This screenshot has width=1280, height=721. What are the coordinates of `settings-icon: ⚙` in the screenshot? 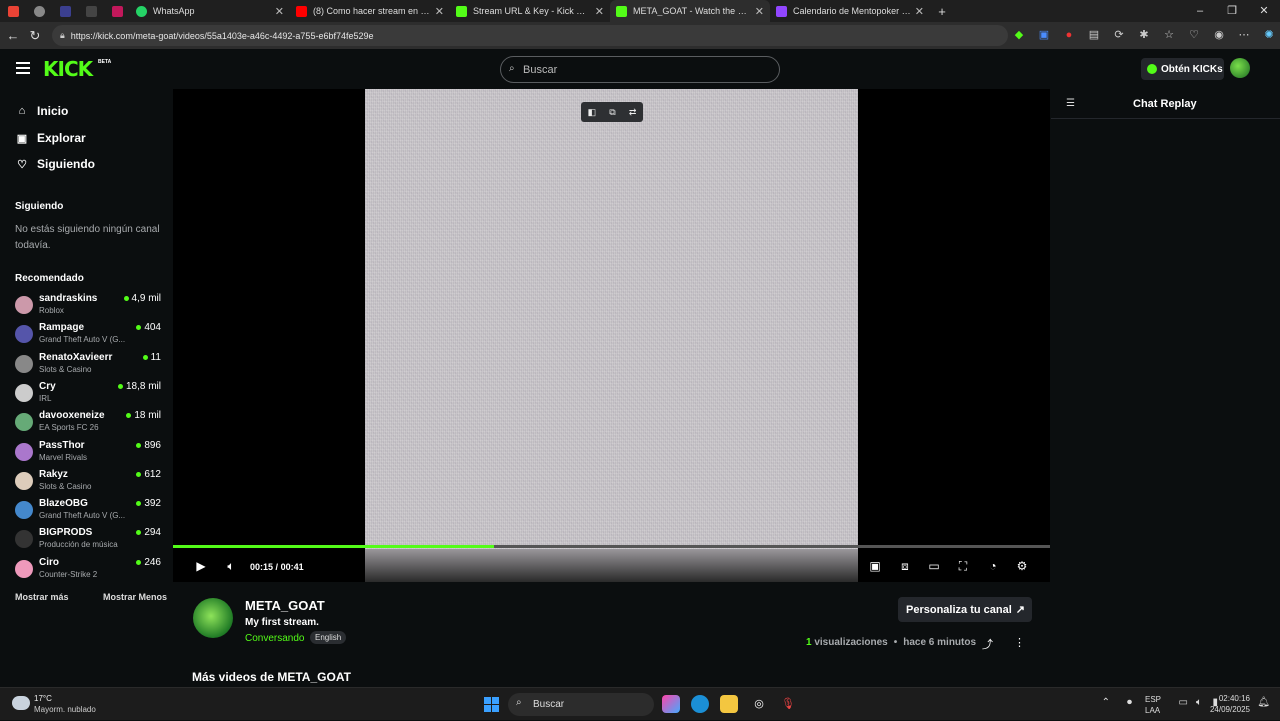 It's located at (1022, 566).